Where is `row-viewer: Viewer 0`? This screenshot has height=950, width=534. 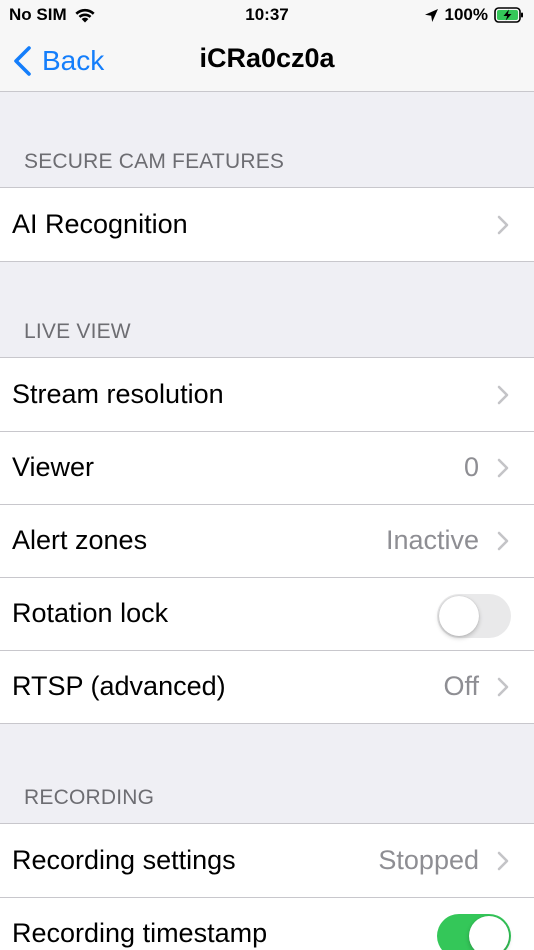
row-viewer: Viewer 0 is located at coordinates (267, 467).